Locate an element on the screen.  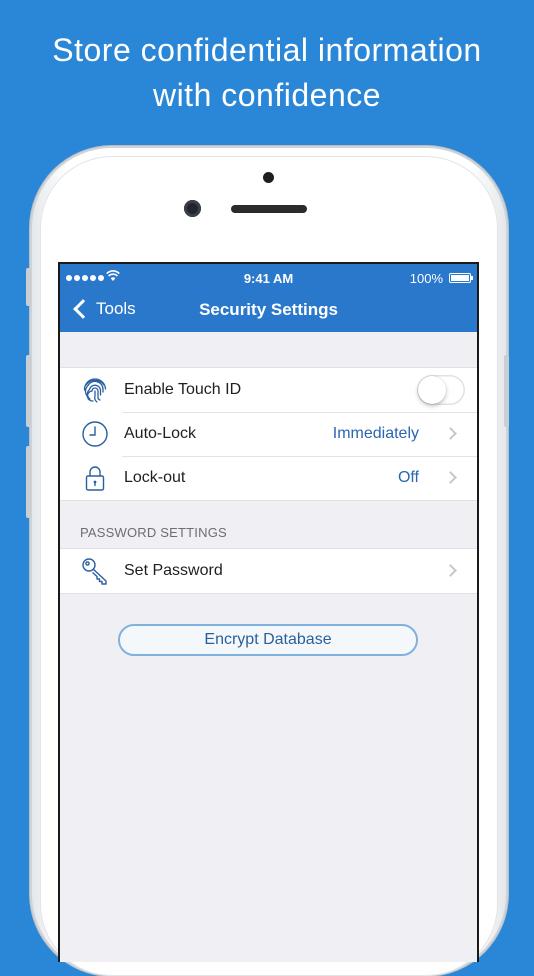
camera-icon is located at coordinates (192, 208).